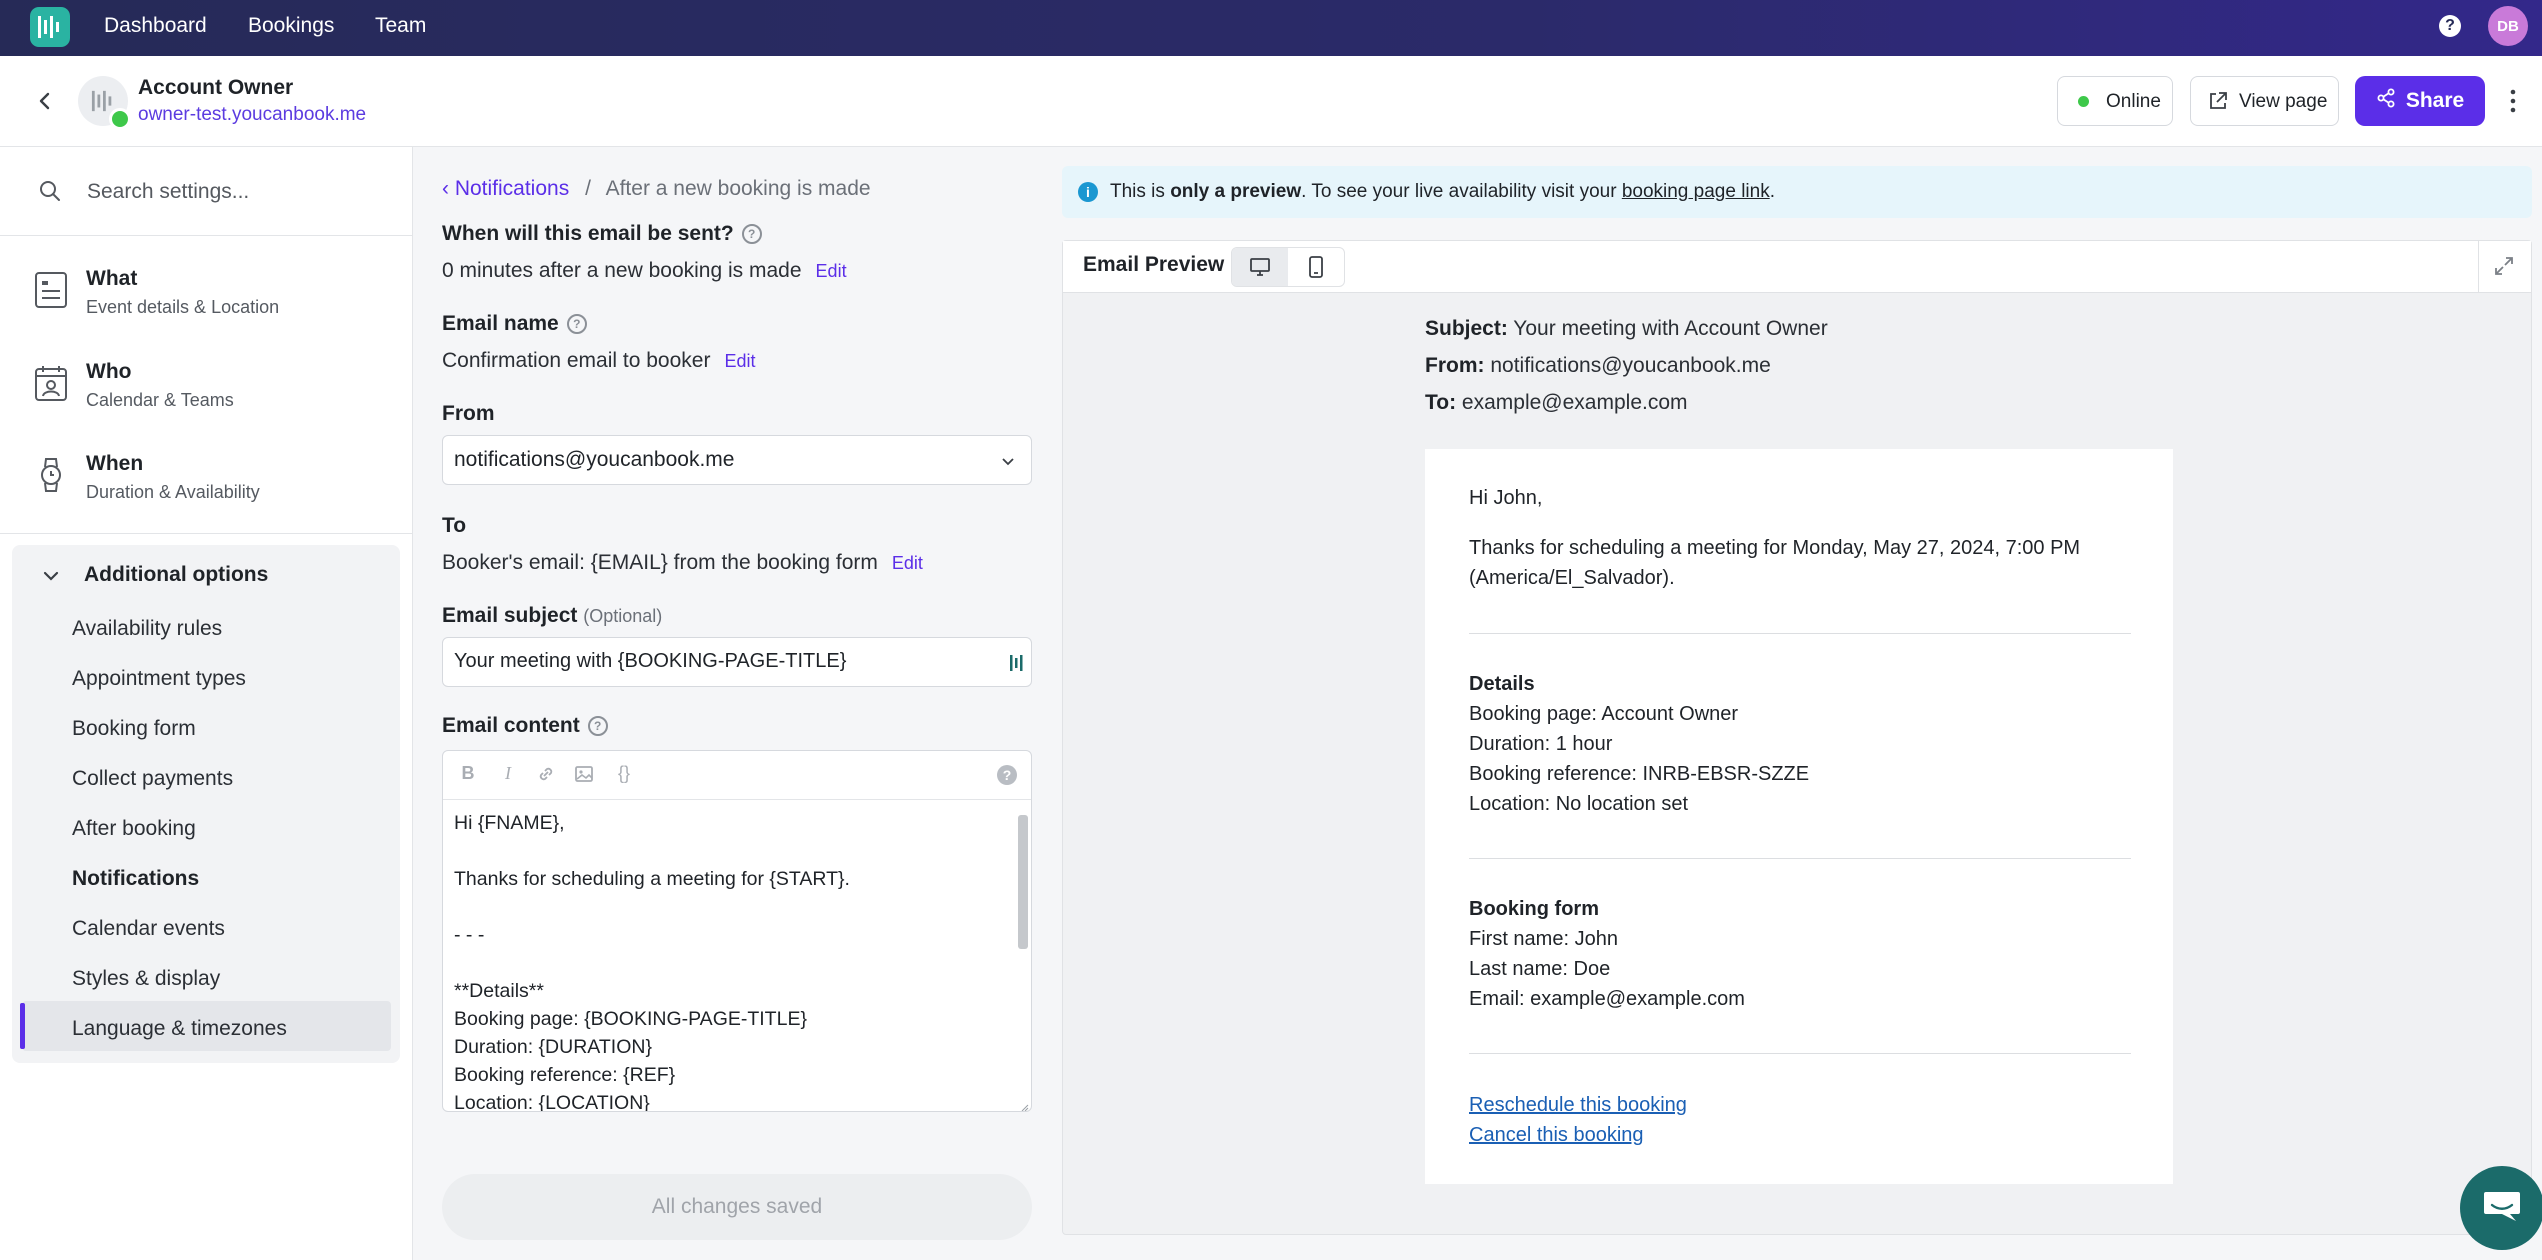 The image size is (2542, 1260). Describe the element at coordinates (2264, 101) in the screenshot. I see `view-page-button: View page` at that location.